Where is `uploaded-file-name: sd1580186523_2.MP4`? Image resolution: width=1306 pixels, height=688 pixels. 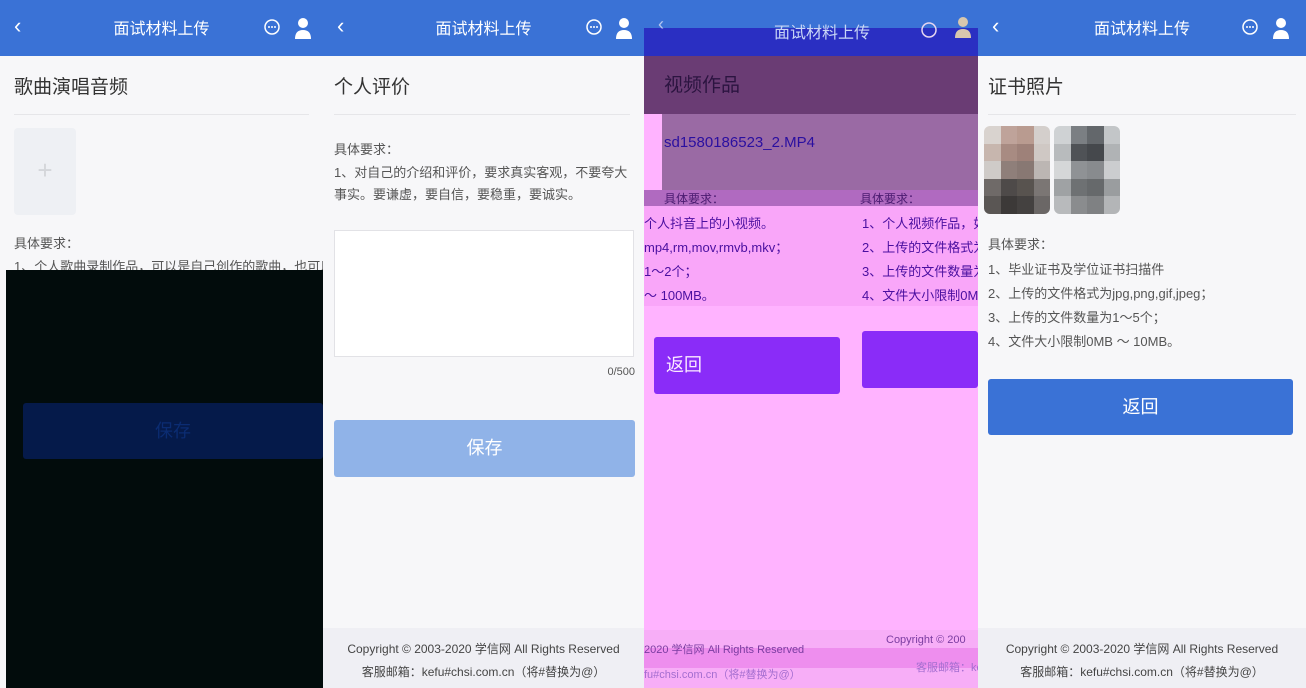
uploaded-file-name: sd1580186523_2.MP4 is located at coordinates (739, 142).